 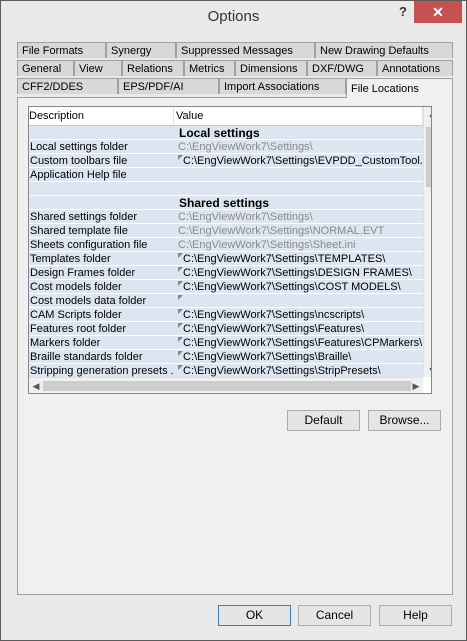 I want to click on grid-value-text: C:\EngViewWork7\Settings\Braille\, so click(x=267, y=357).